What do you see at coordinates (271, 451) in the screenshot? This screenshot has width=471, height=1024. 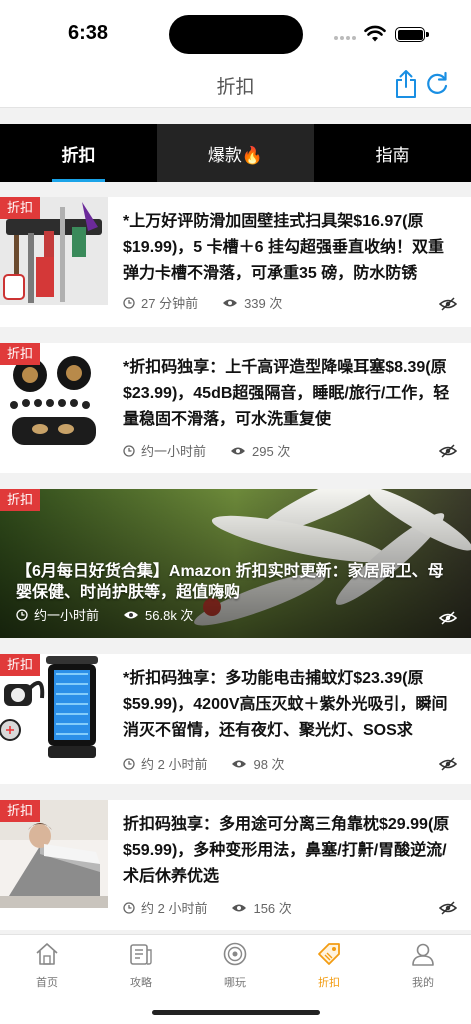 I see `deal-views: 295 次` at bounding box center [271, 451].